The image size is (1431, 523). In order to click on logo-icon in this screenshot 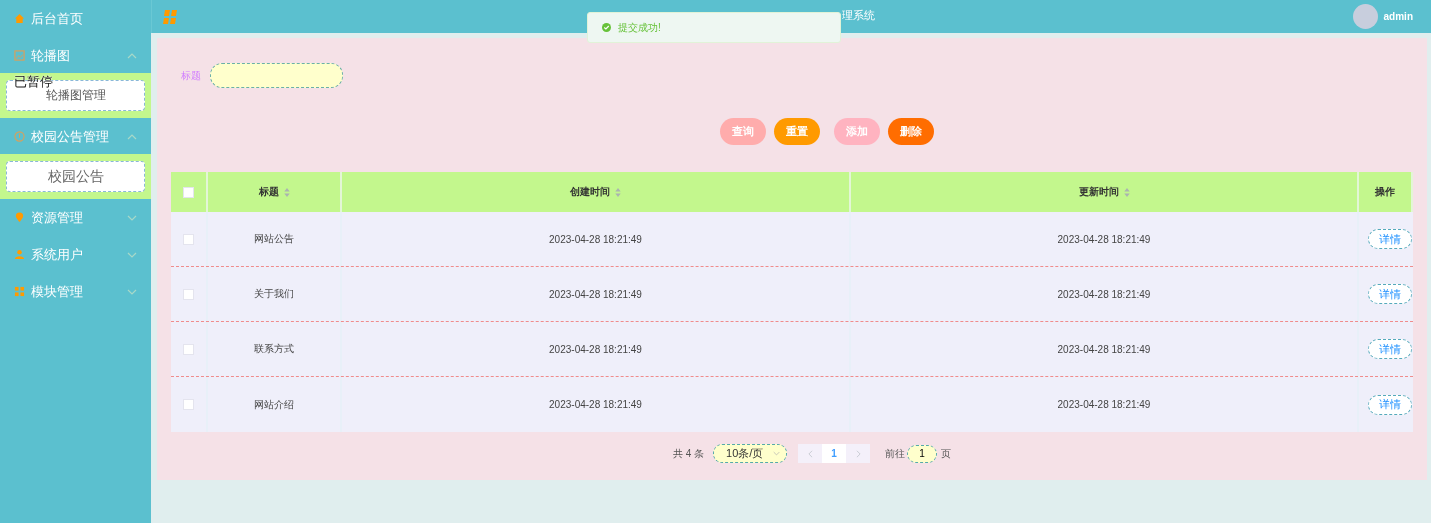, I will do `click(171, 16)`.